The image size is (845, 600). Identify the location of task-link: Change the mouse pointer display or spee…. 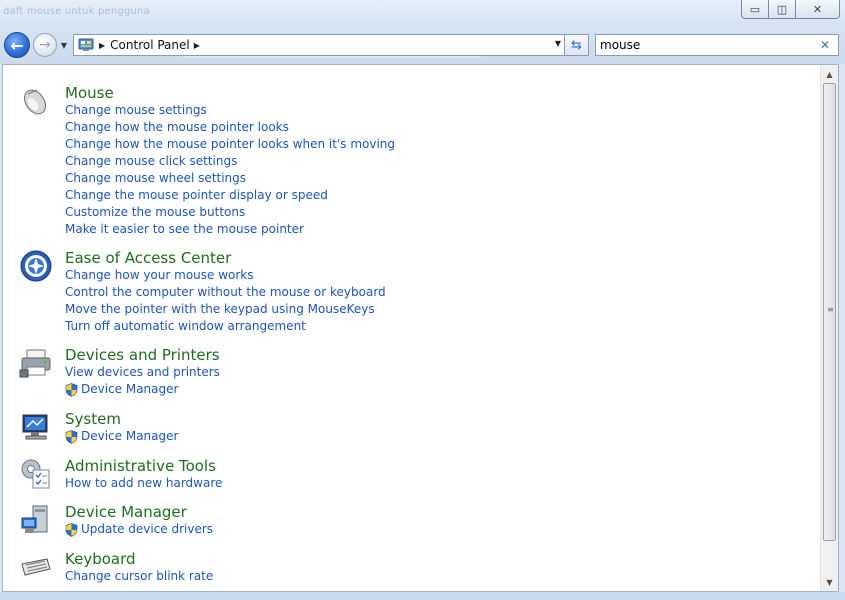
(230, 195).